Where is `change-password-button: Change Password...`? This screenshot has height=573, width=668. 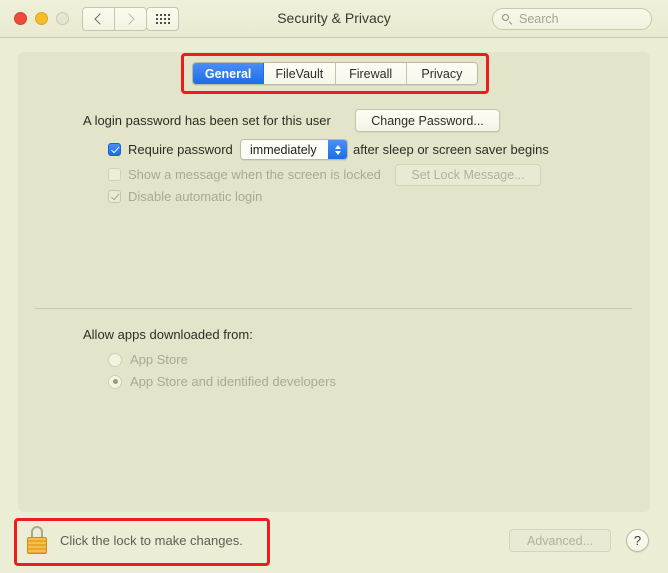 change-password-button: Change Password... is located at coordinates (427, 120).